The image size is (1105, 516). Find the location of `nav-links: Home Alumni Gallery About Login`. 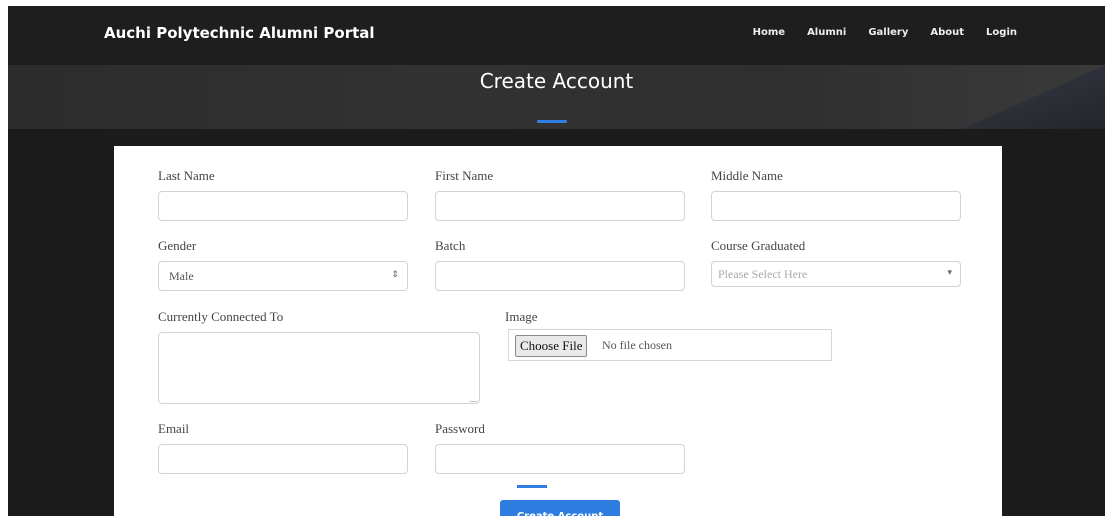

nav-links: Home Alumni Gallery About Login is located at coordinates (885, 32).